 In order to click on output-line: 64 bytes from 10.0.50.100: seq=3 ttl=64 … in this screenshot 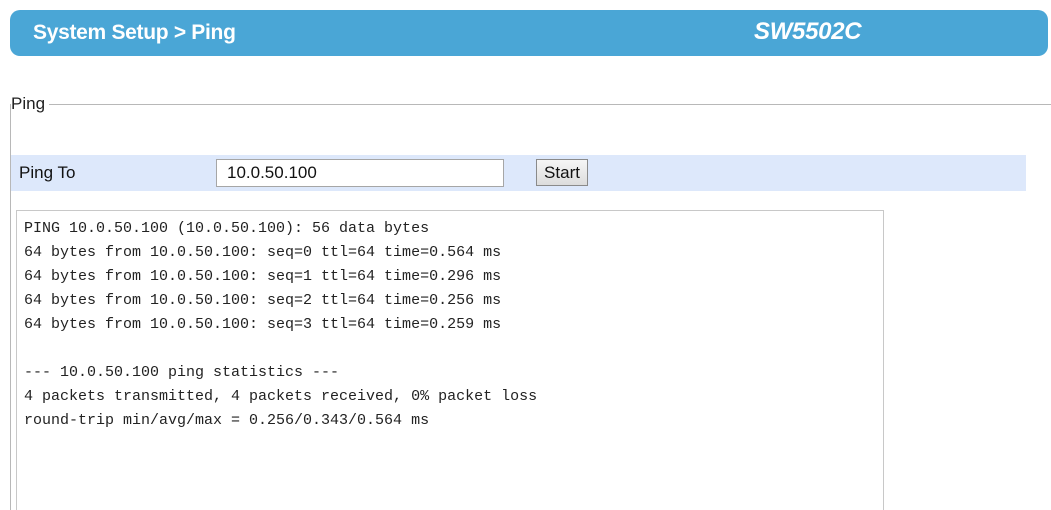, I will do `click(263, 324)`.